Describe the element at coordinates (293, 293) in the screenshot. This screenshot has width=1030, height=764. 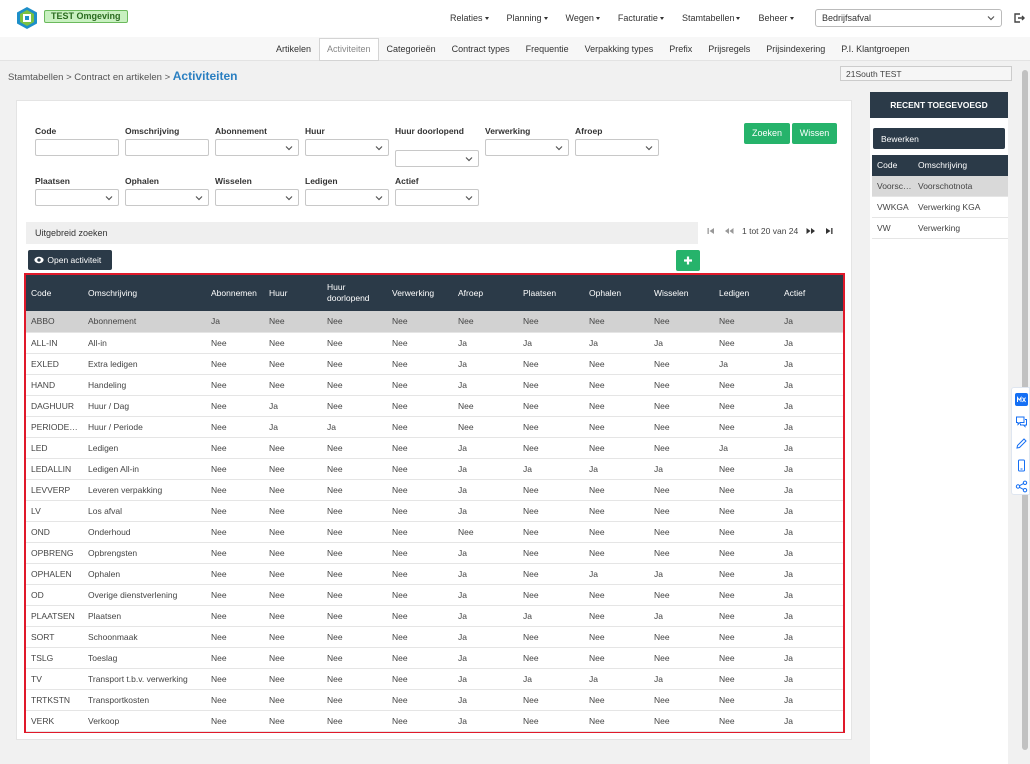
I see `column-header-huur: Huur` at that location.